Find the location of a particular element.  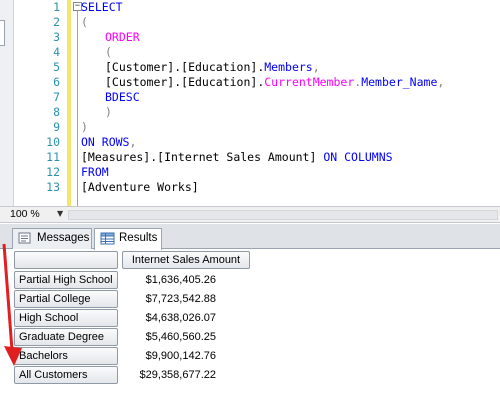

line-number: 1 is located at coordinates (56, 7).